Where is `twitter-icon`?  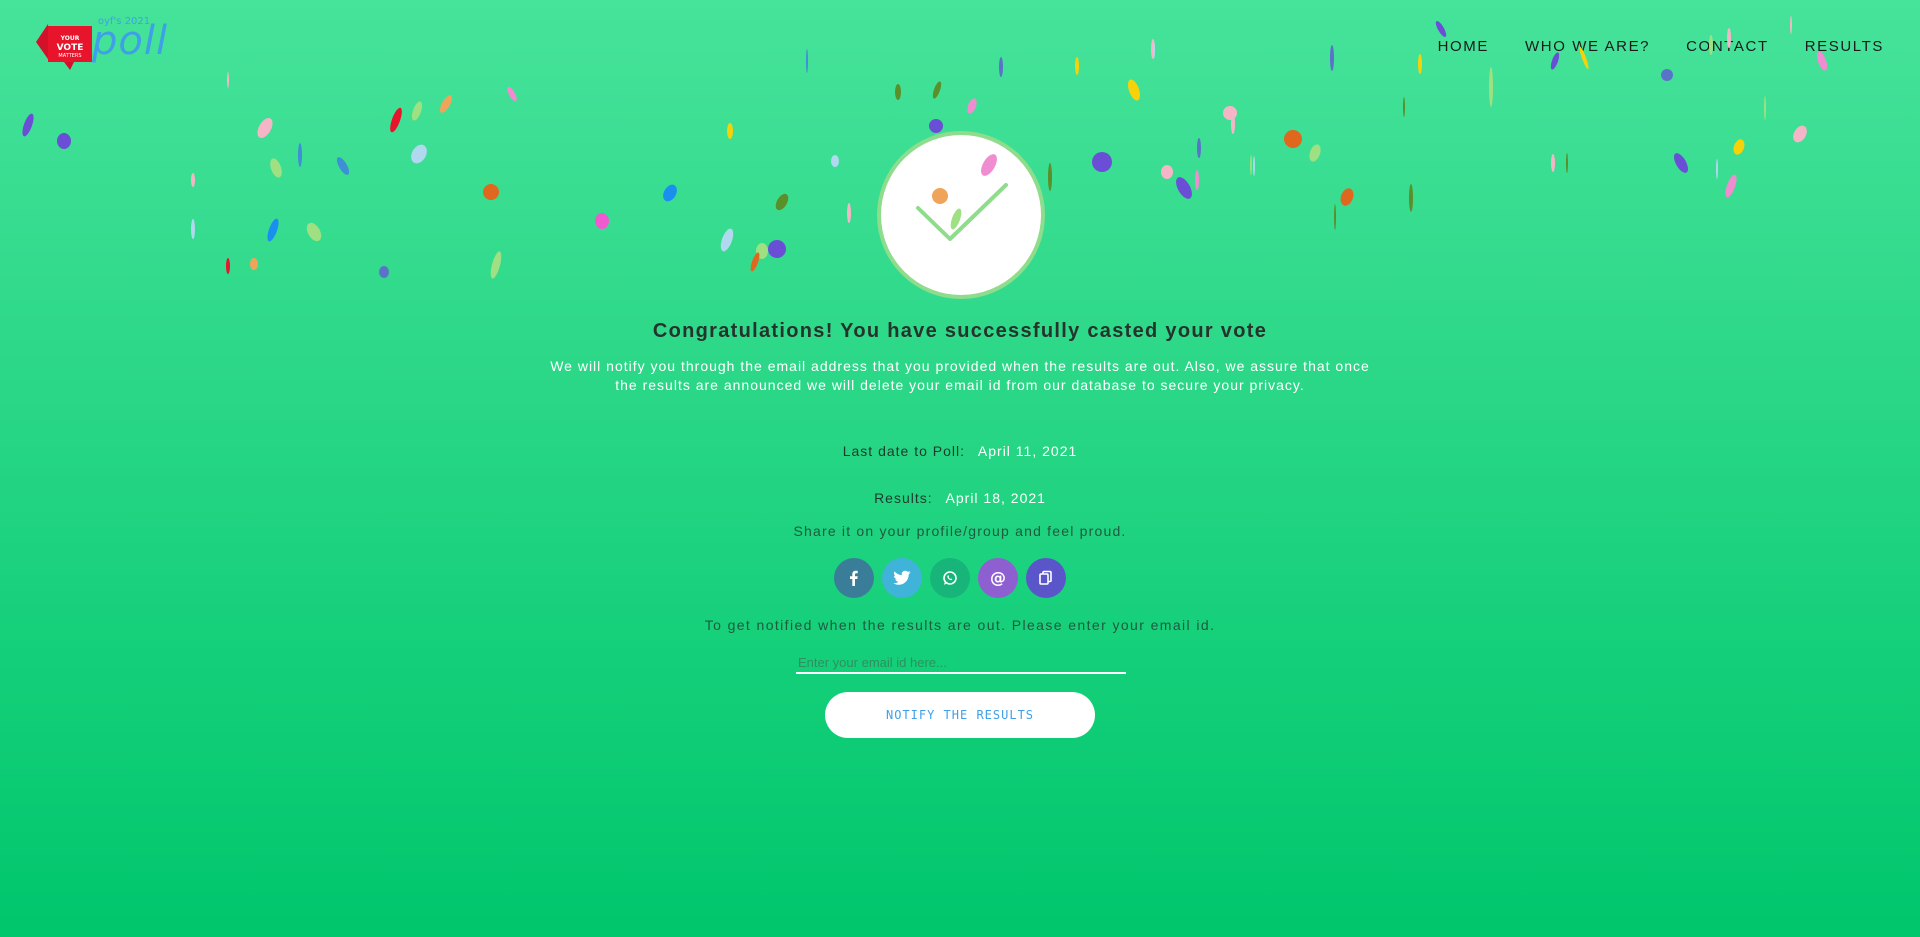
twitter-icon is located at coordinates (902, 577).